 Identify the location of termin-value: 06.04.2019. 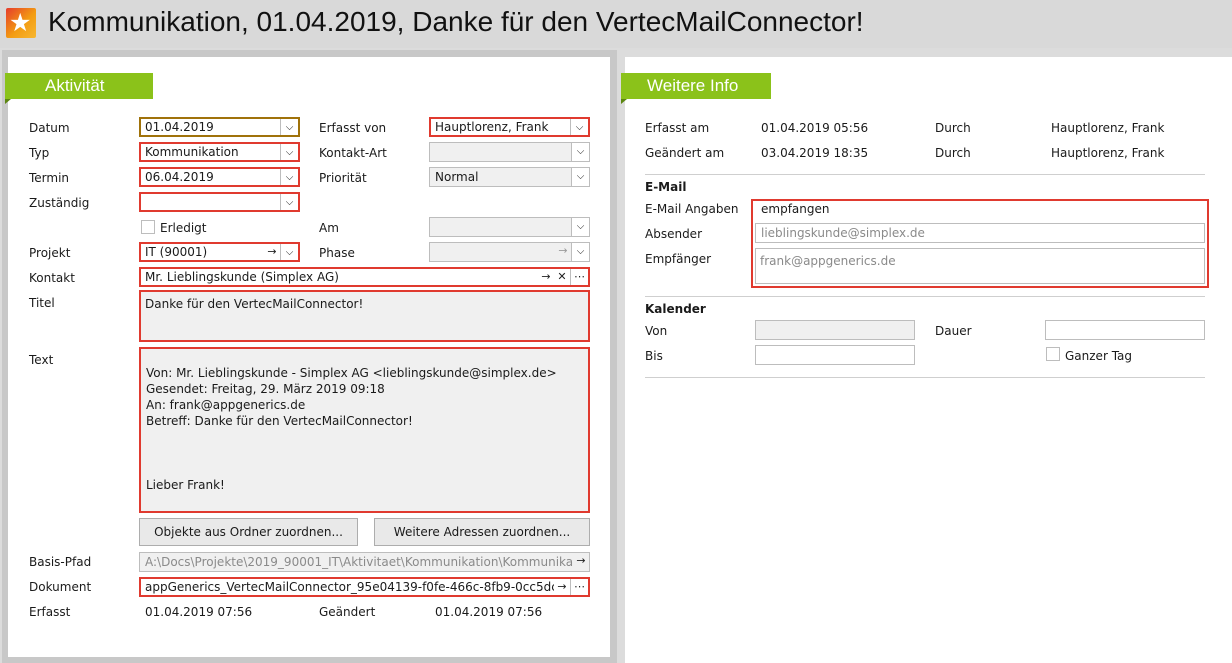
(179, 177).